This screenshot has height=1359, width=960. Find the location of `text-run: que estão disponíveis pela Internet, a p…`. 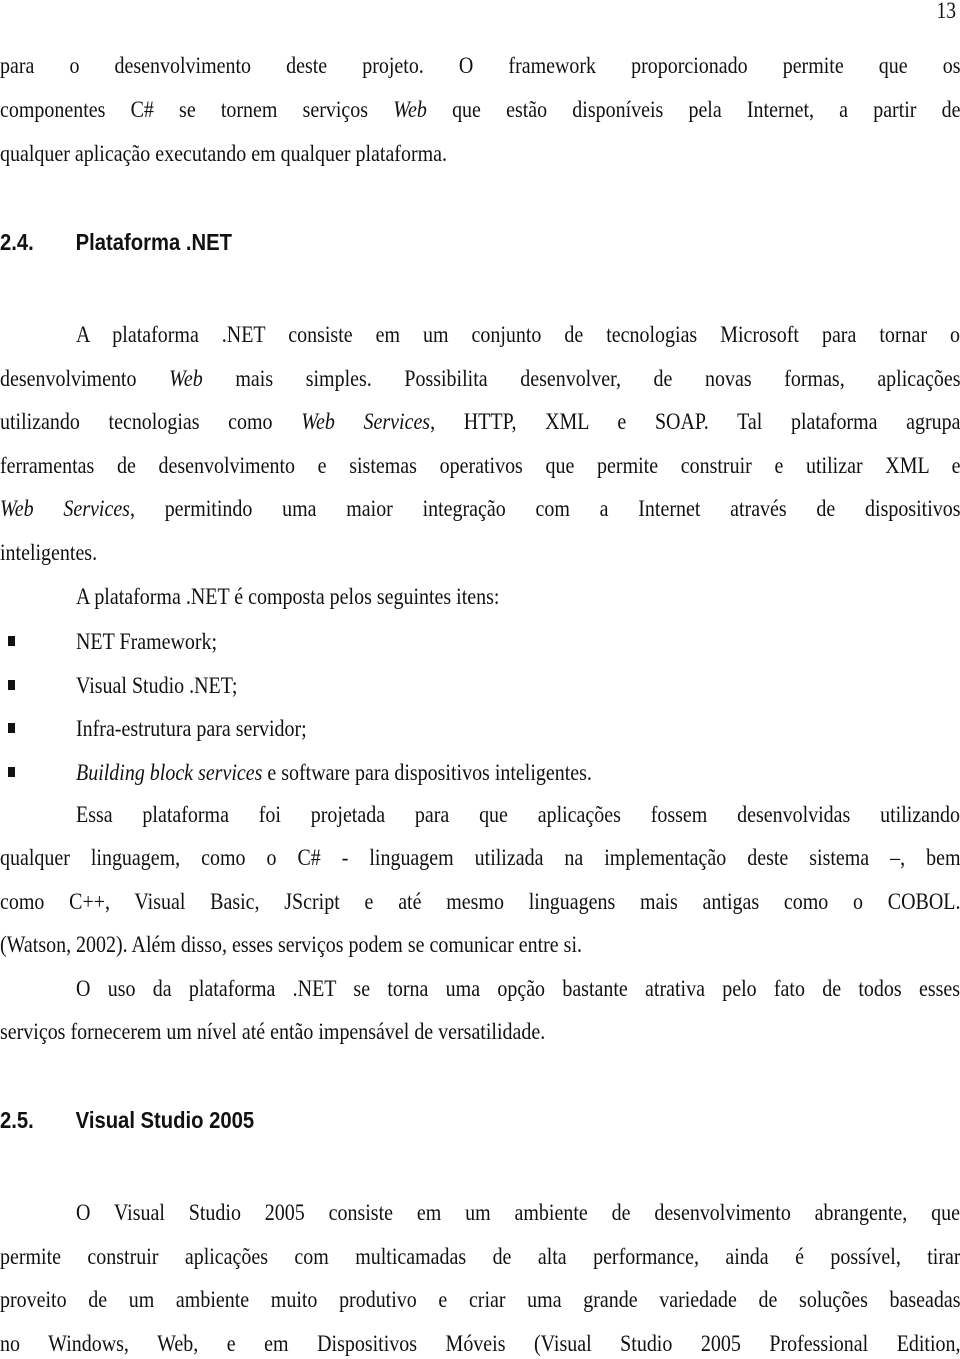

text-run: que estão disponíveis pela Internet, a p… is located at coordinates (693, 111).